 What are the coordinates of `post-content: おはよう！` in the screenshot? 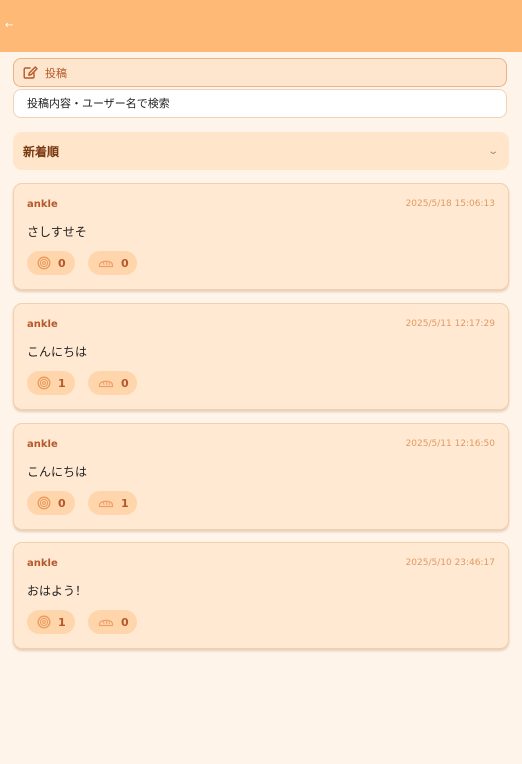 It's located at (57, 591).